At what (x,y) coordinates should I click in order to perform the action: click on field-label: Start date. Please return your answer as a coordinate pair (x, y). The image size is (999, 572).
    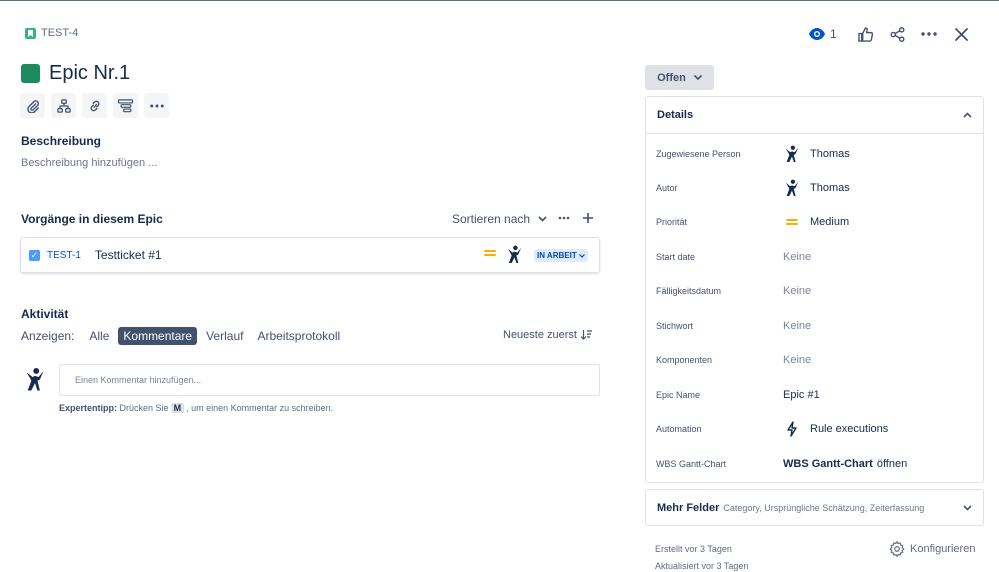
    Looking at the image, I should click on (676, 257).